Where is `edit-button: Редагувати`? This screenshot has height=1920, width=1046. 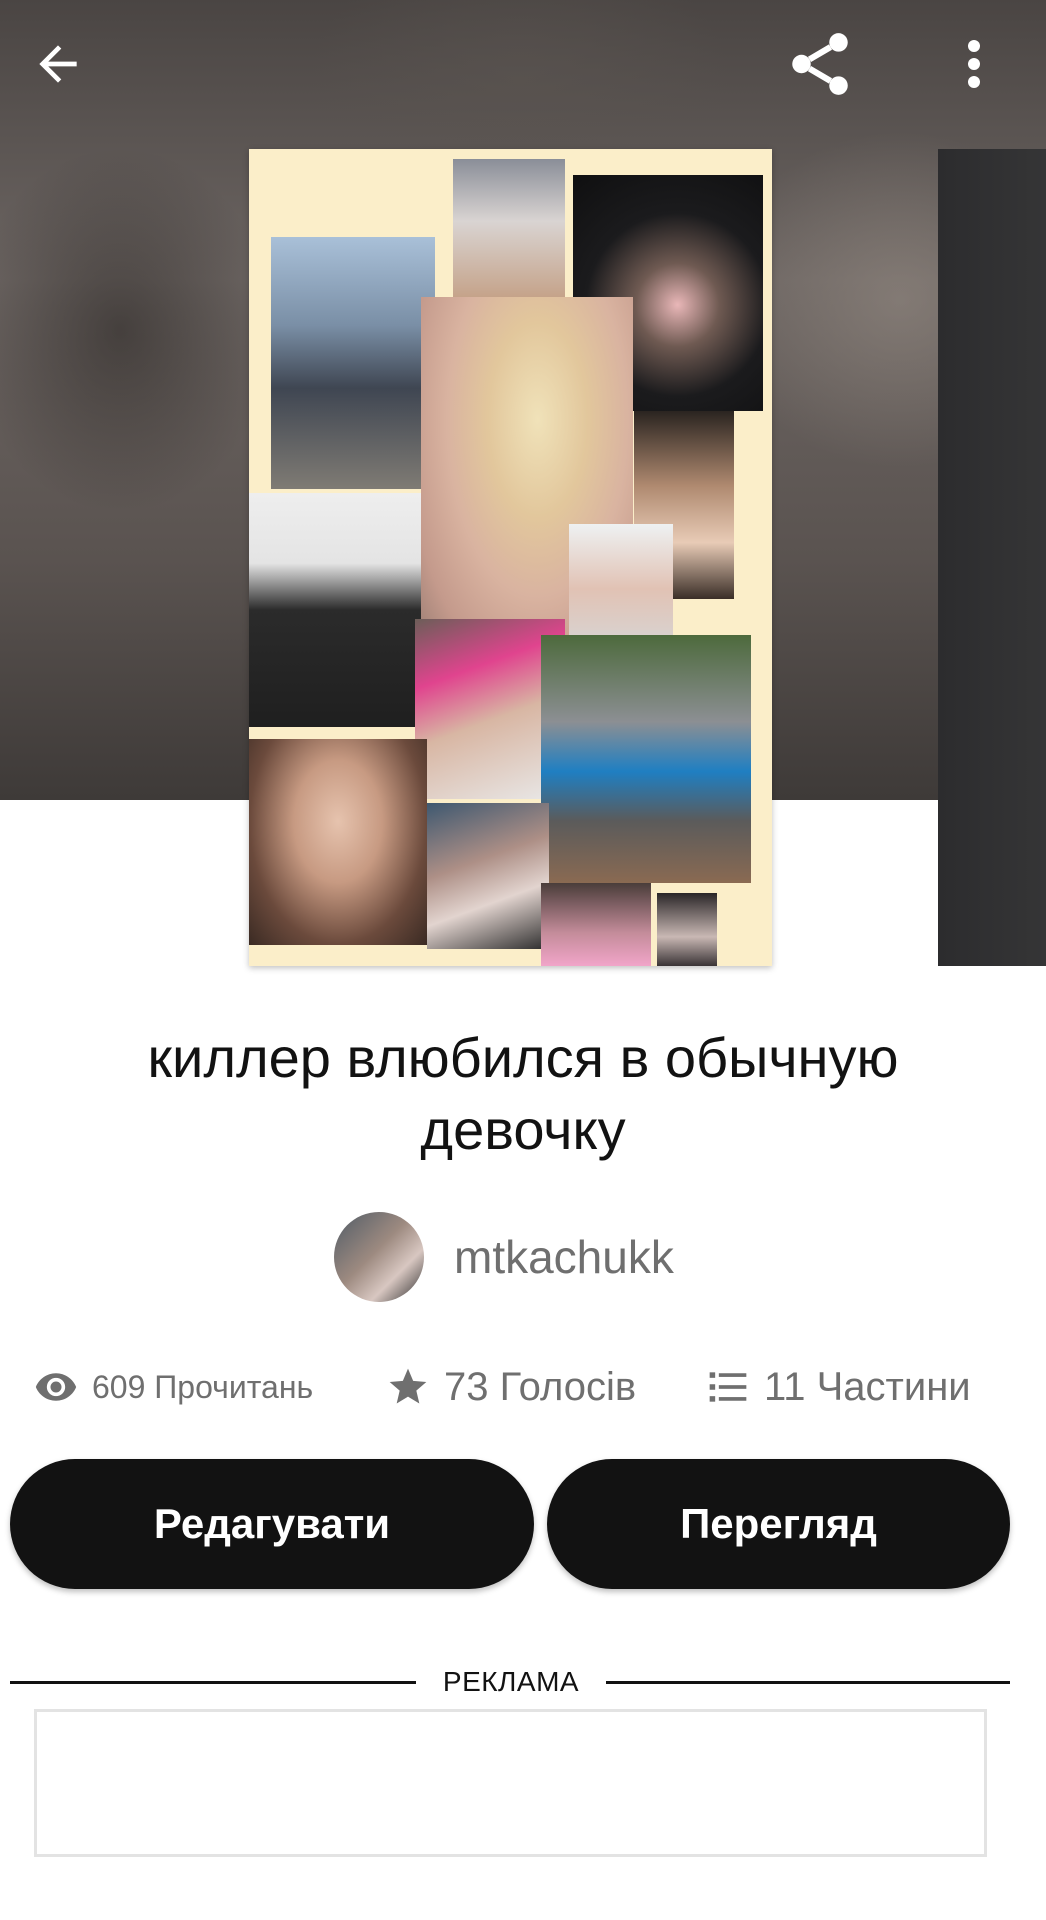 edit-button: Редагувати is located at coordinates (272, 1524).